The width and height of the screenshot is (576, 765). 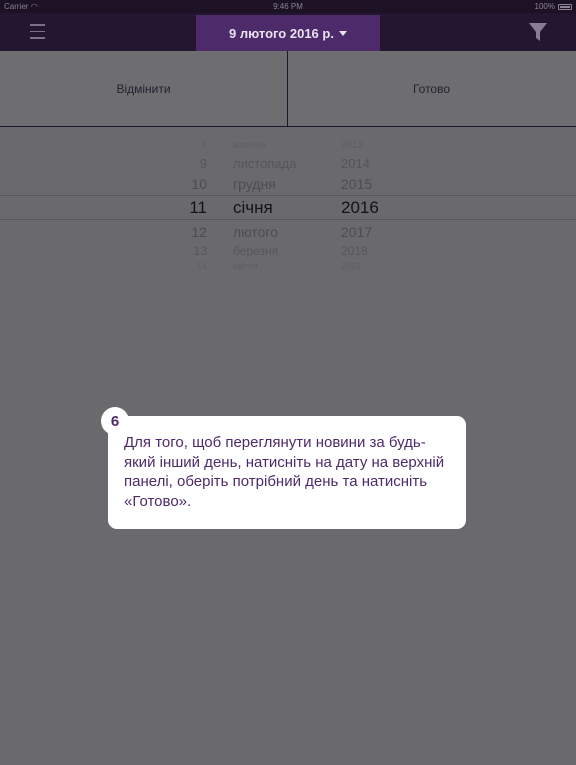 I want to click on picker-year-option: 2014, so click(x=355, y=163).